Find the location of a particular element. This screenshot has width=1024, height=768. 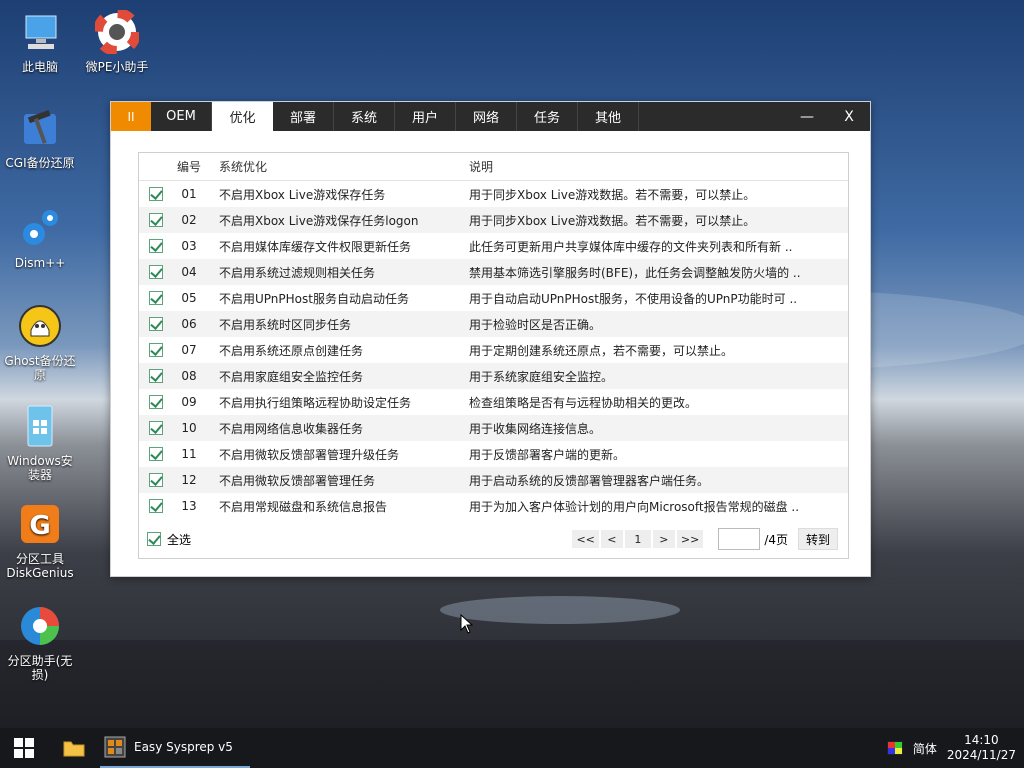

row-description: 禁用基本筛选引擎服务时(BFE)，此任务会调整触发防火墙的 .. is located at coordinates (635, 272).